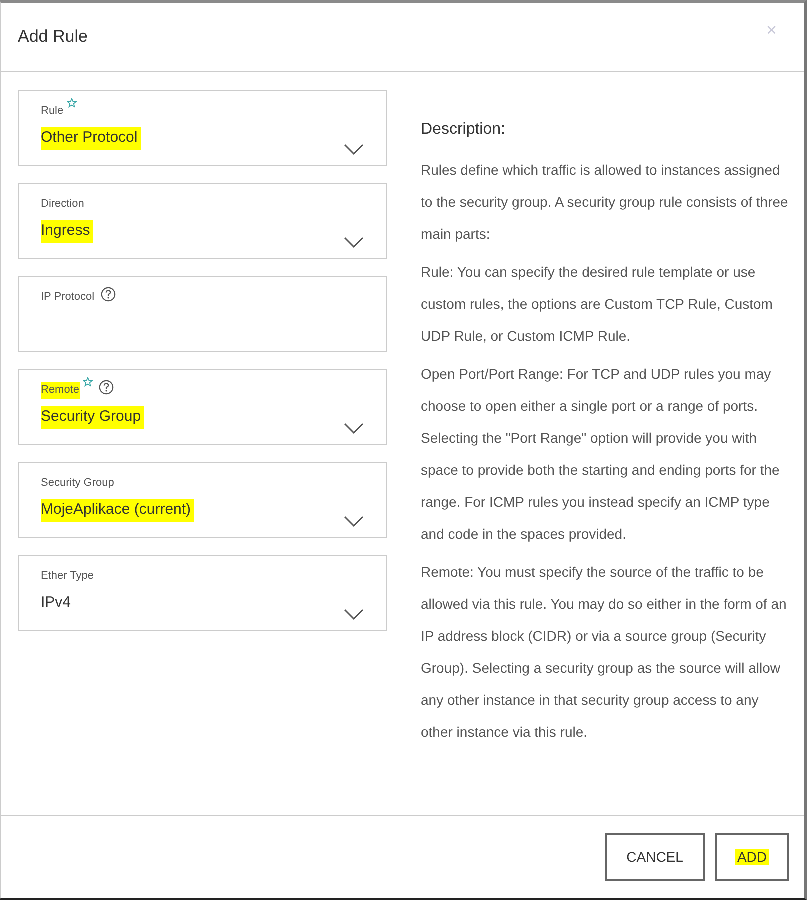  I want to click on field-value: MojeAplikace (current), so click(117, 510).